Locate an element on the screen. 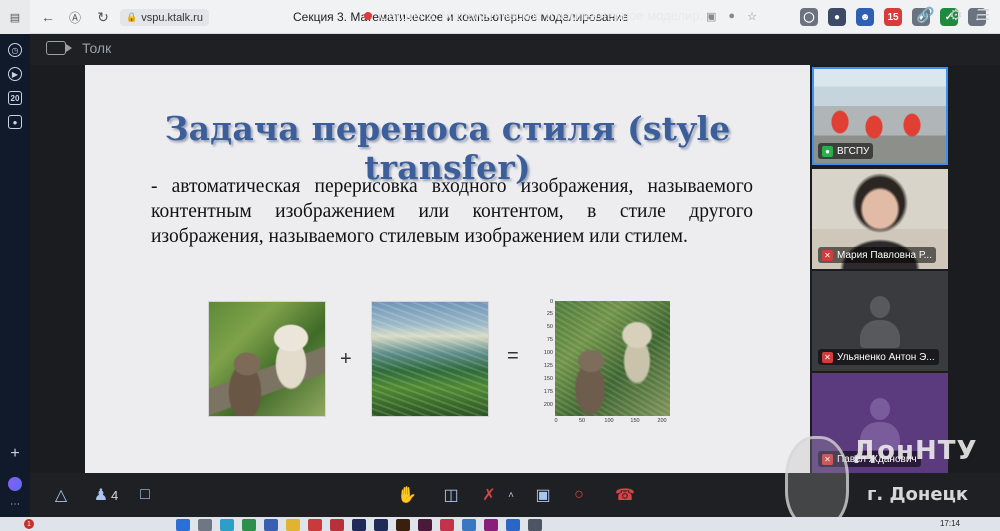 This screenshot has height=531, width=1000. folder-icon is located at coordinates (293, 525).